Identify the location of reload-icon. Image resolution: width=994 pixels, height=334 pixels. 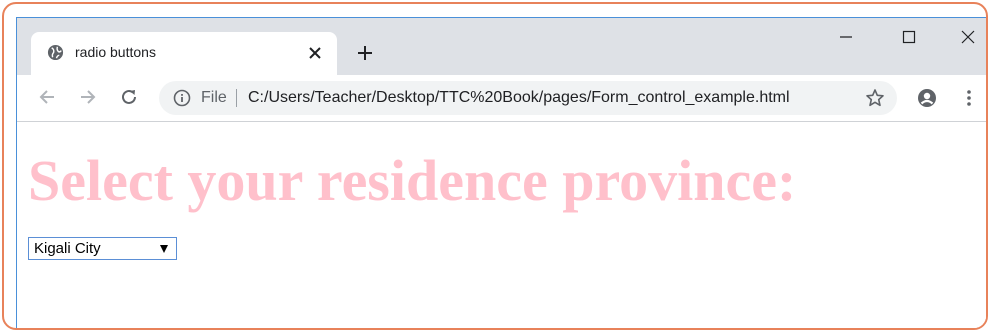
(129, 97).